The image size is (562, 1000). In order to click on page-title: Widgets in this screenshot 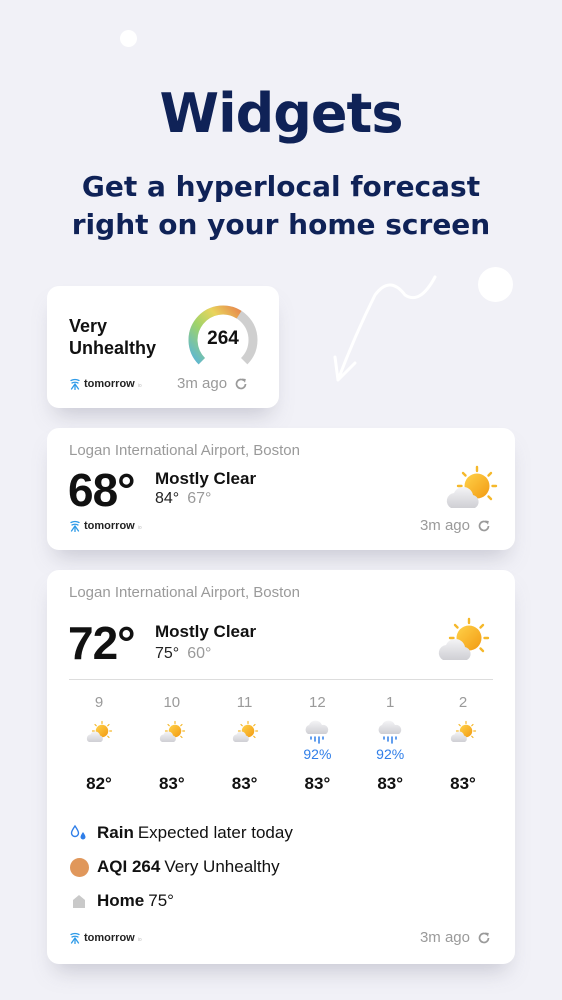, I will do `click(281, 113)`.